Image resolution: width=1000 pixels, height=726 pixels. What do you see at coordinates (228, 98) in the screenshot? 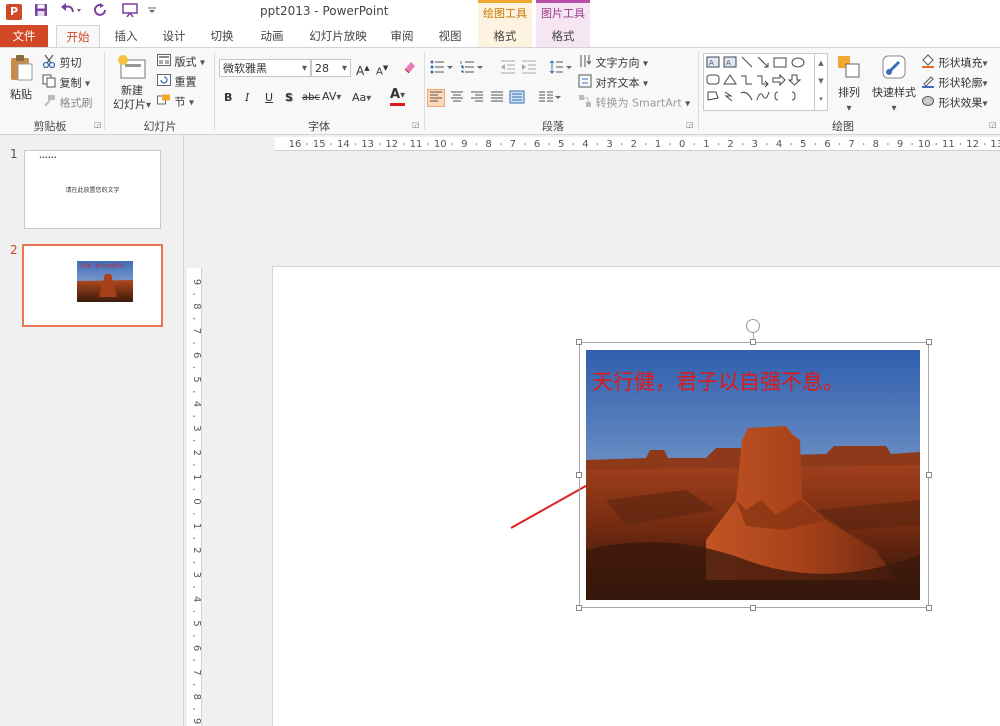
I see `bold-button: B` at bounding box center [228, 98].